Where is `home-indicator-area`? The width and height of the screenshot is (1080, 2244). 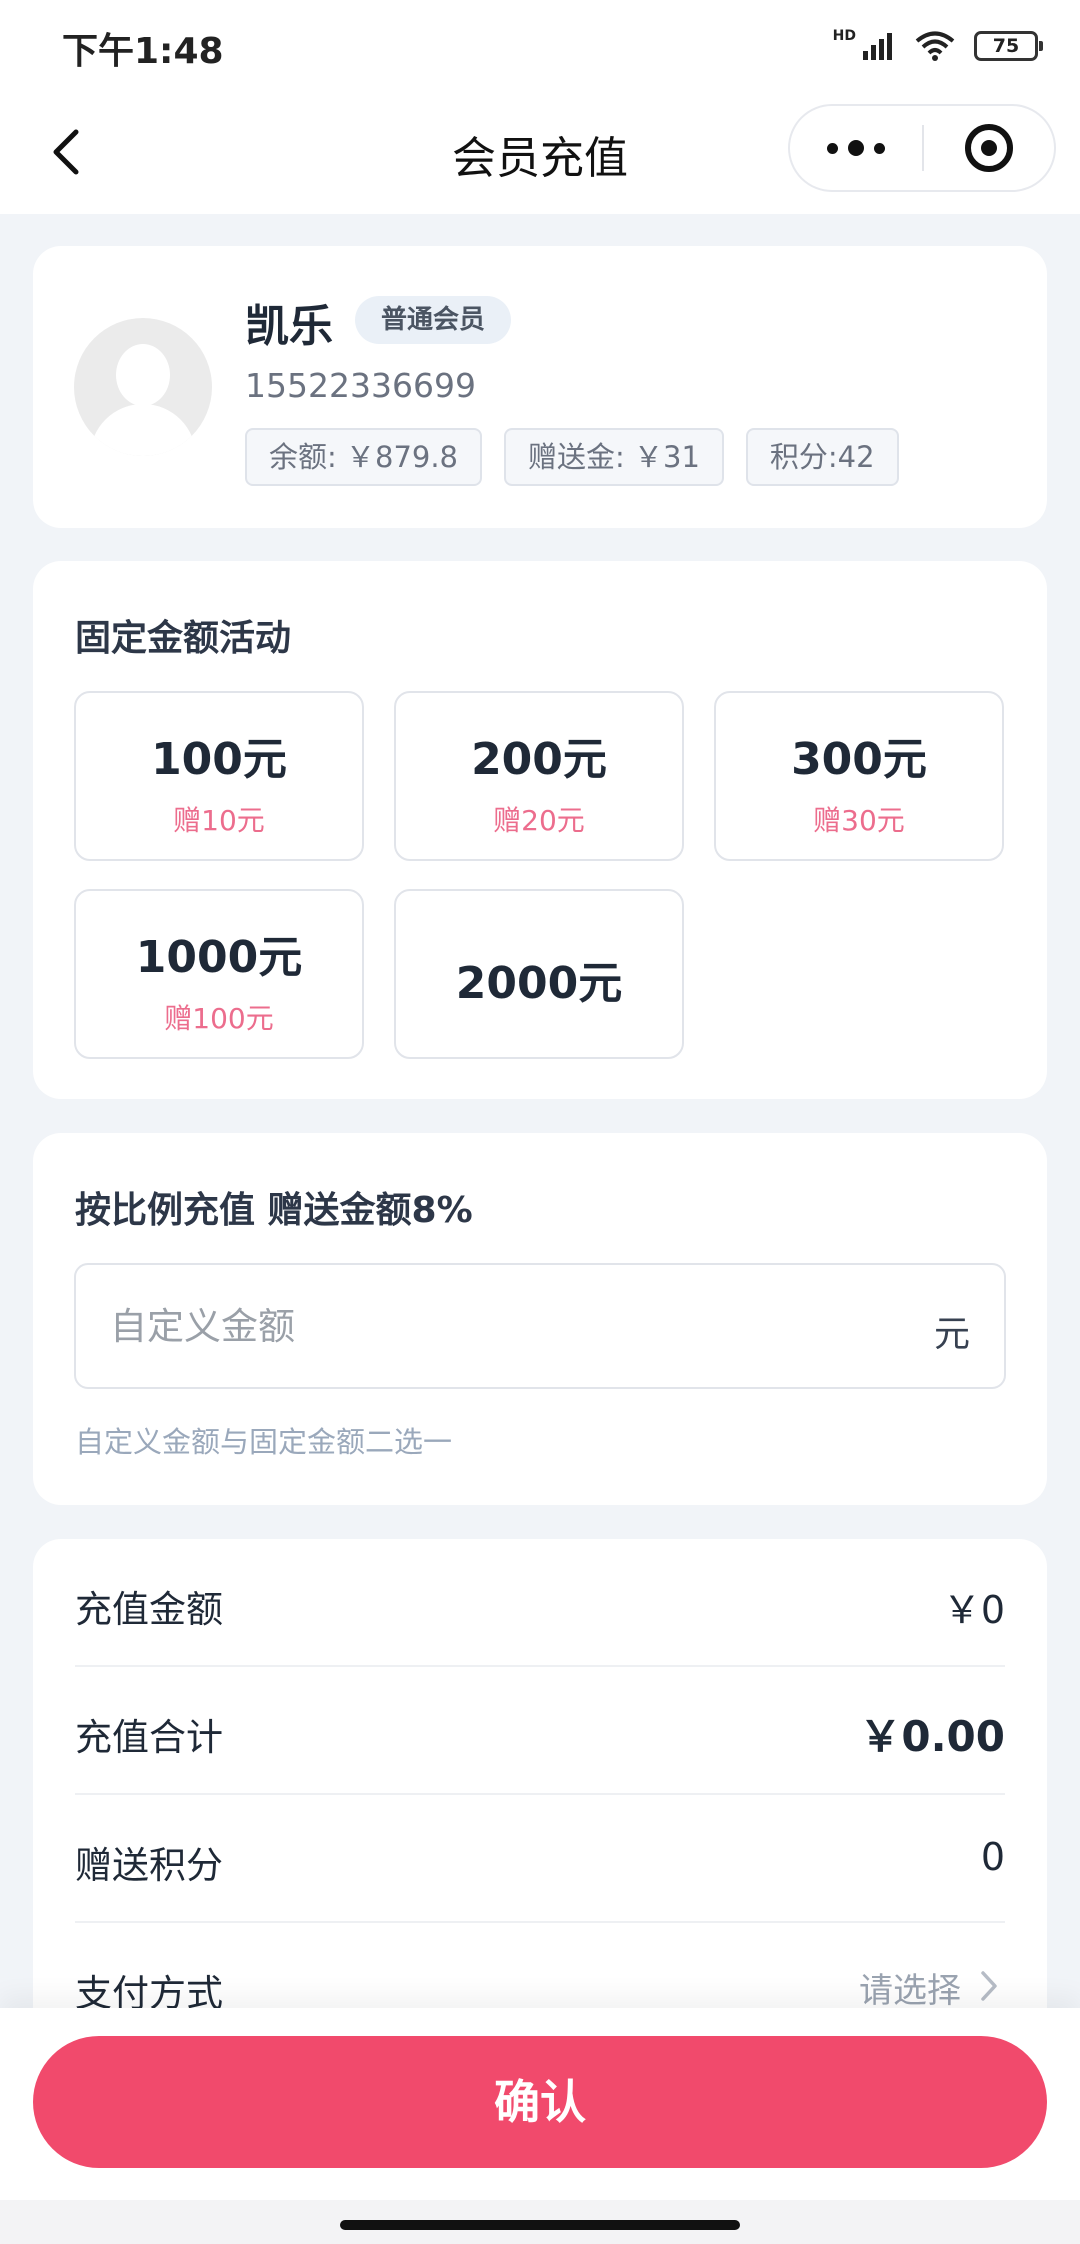
home-indicator-area is located at coordinates (540, 2222).